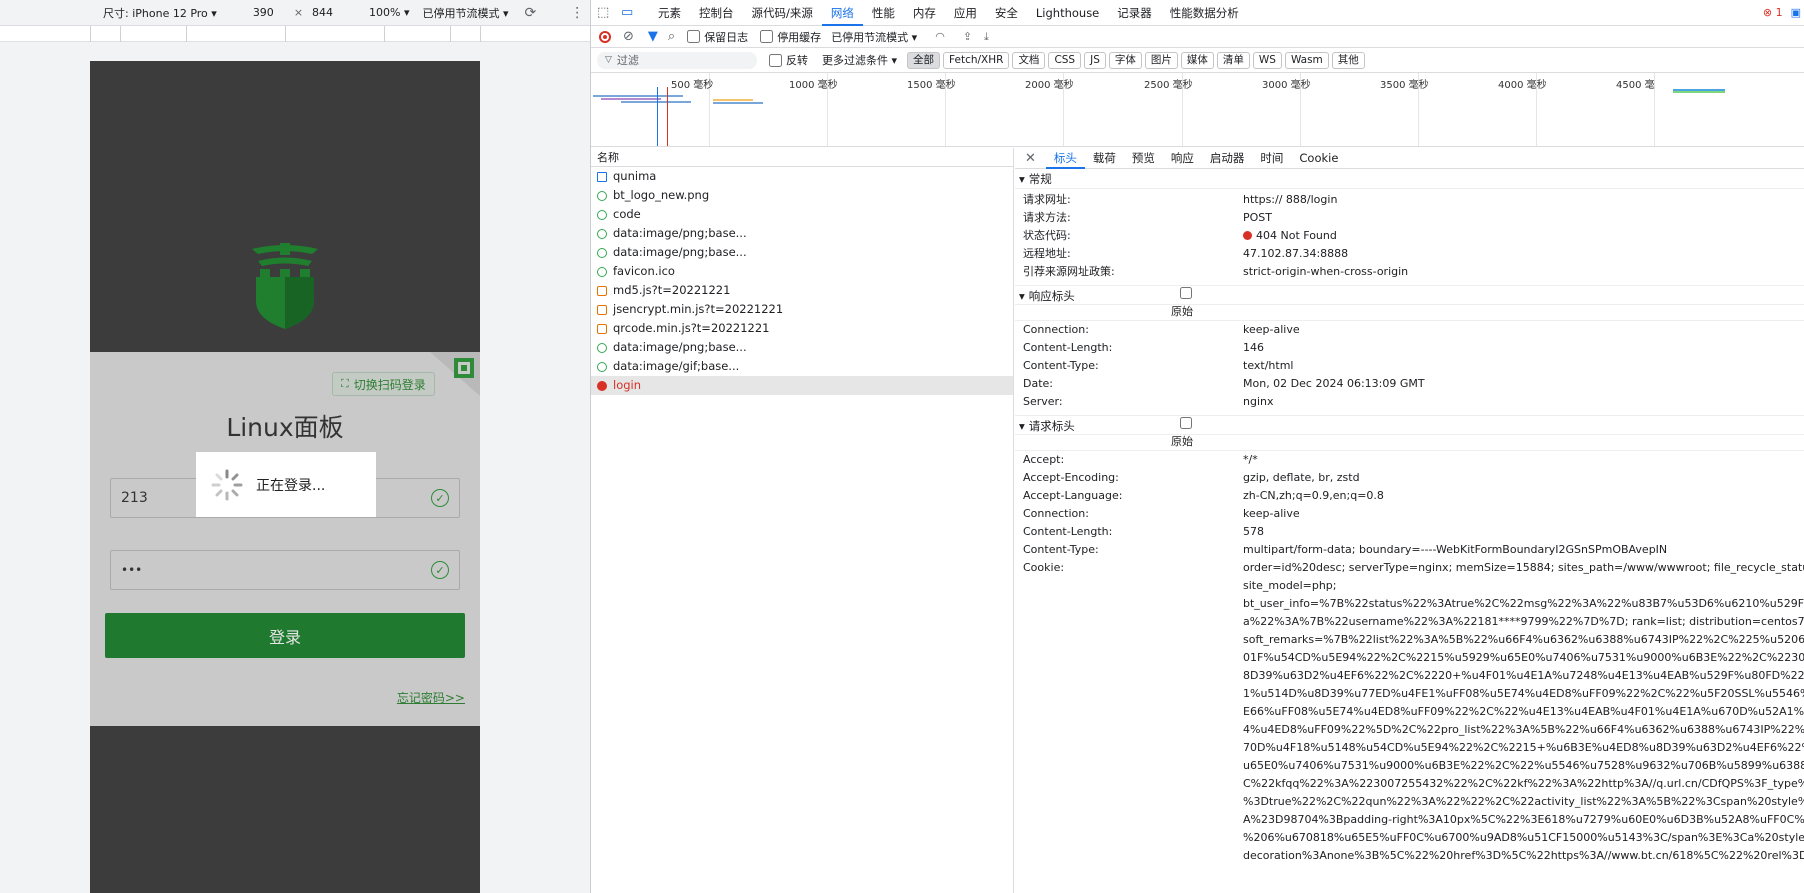 This screenshot has height=893, width=1804. Describe the element at coordinates (1186, 293) in the screenshot. I see `response-raw-checkbox` at that location.